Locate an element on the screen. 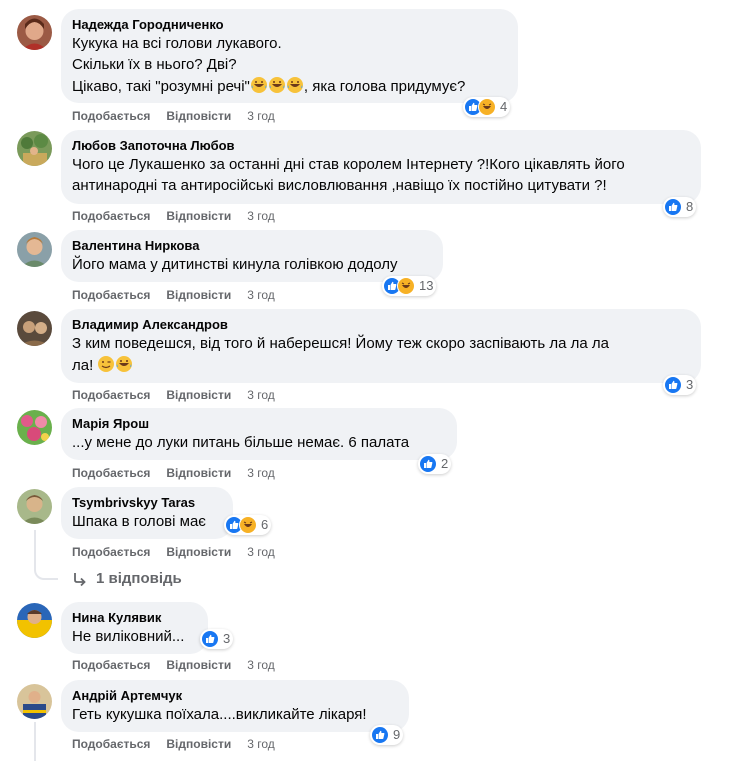  reactions-summary: 8 is located at coordinates (680, 207).